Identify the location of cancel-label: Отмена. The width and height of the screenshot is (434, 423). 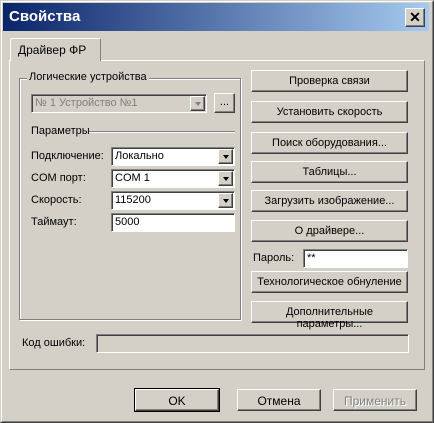
(279, 401).